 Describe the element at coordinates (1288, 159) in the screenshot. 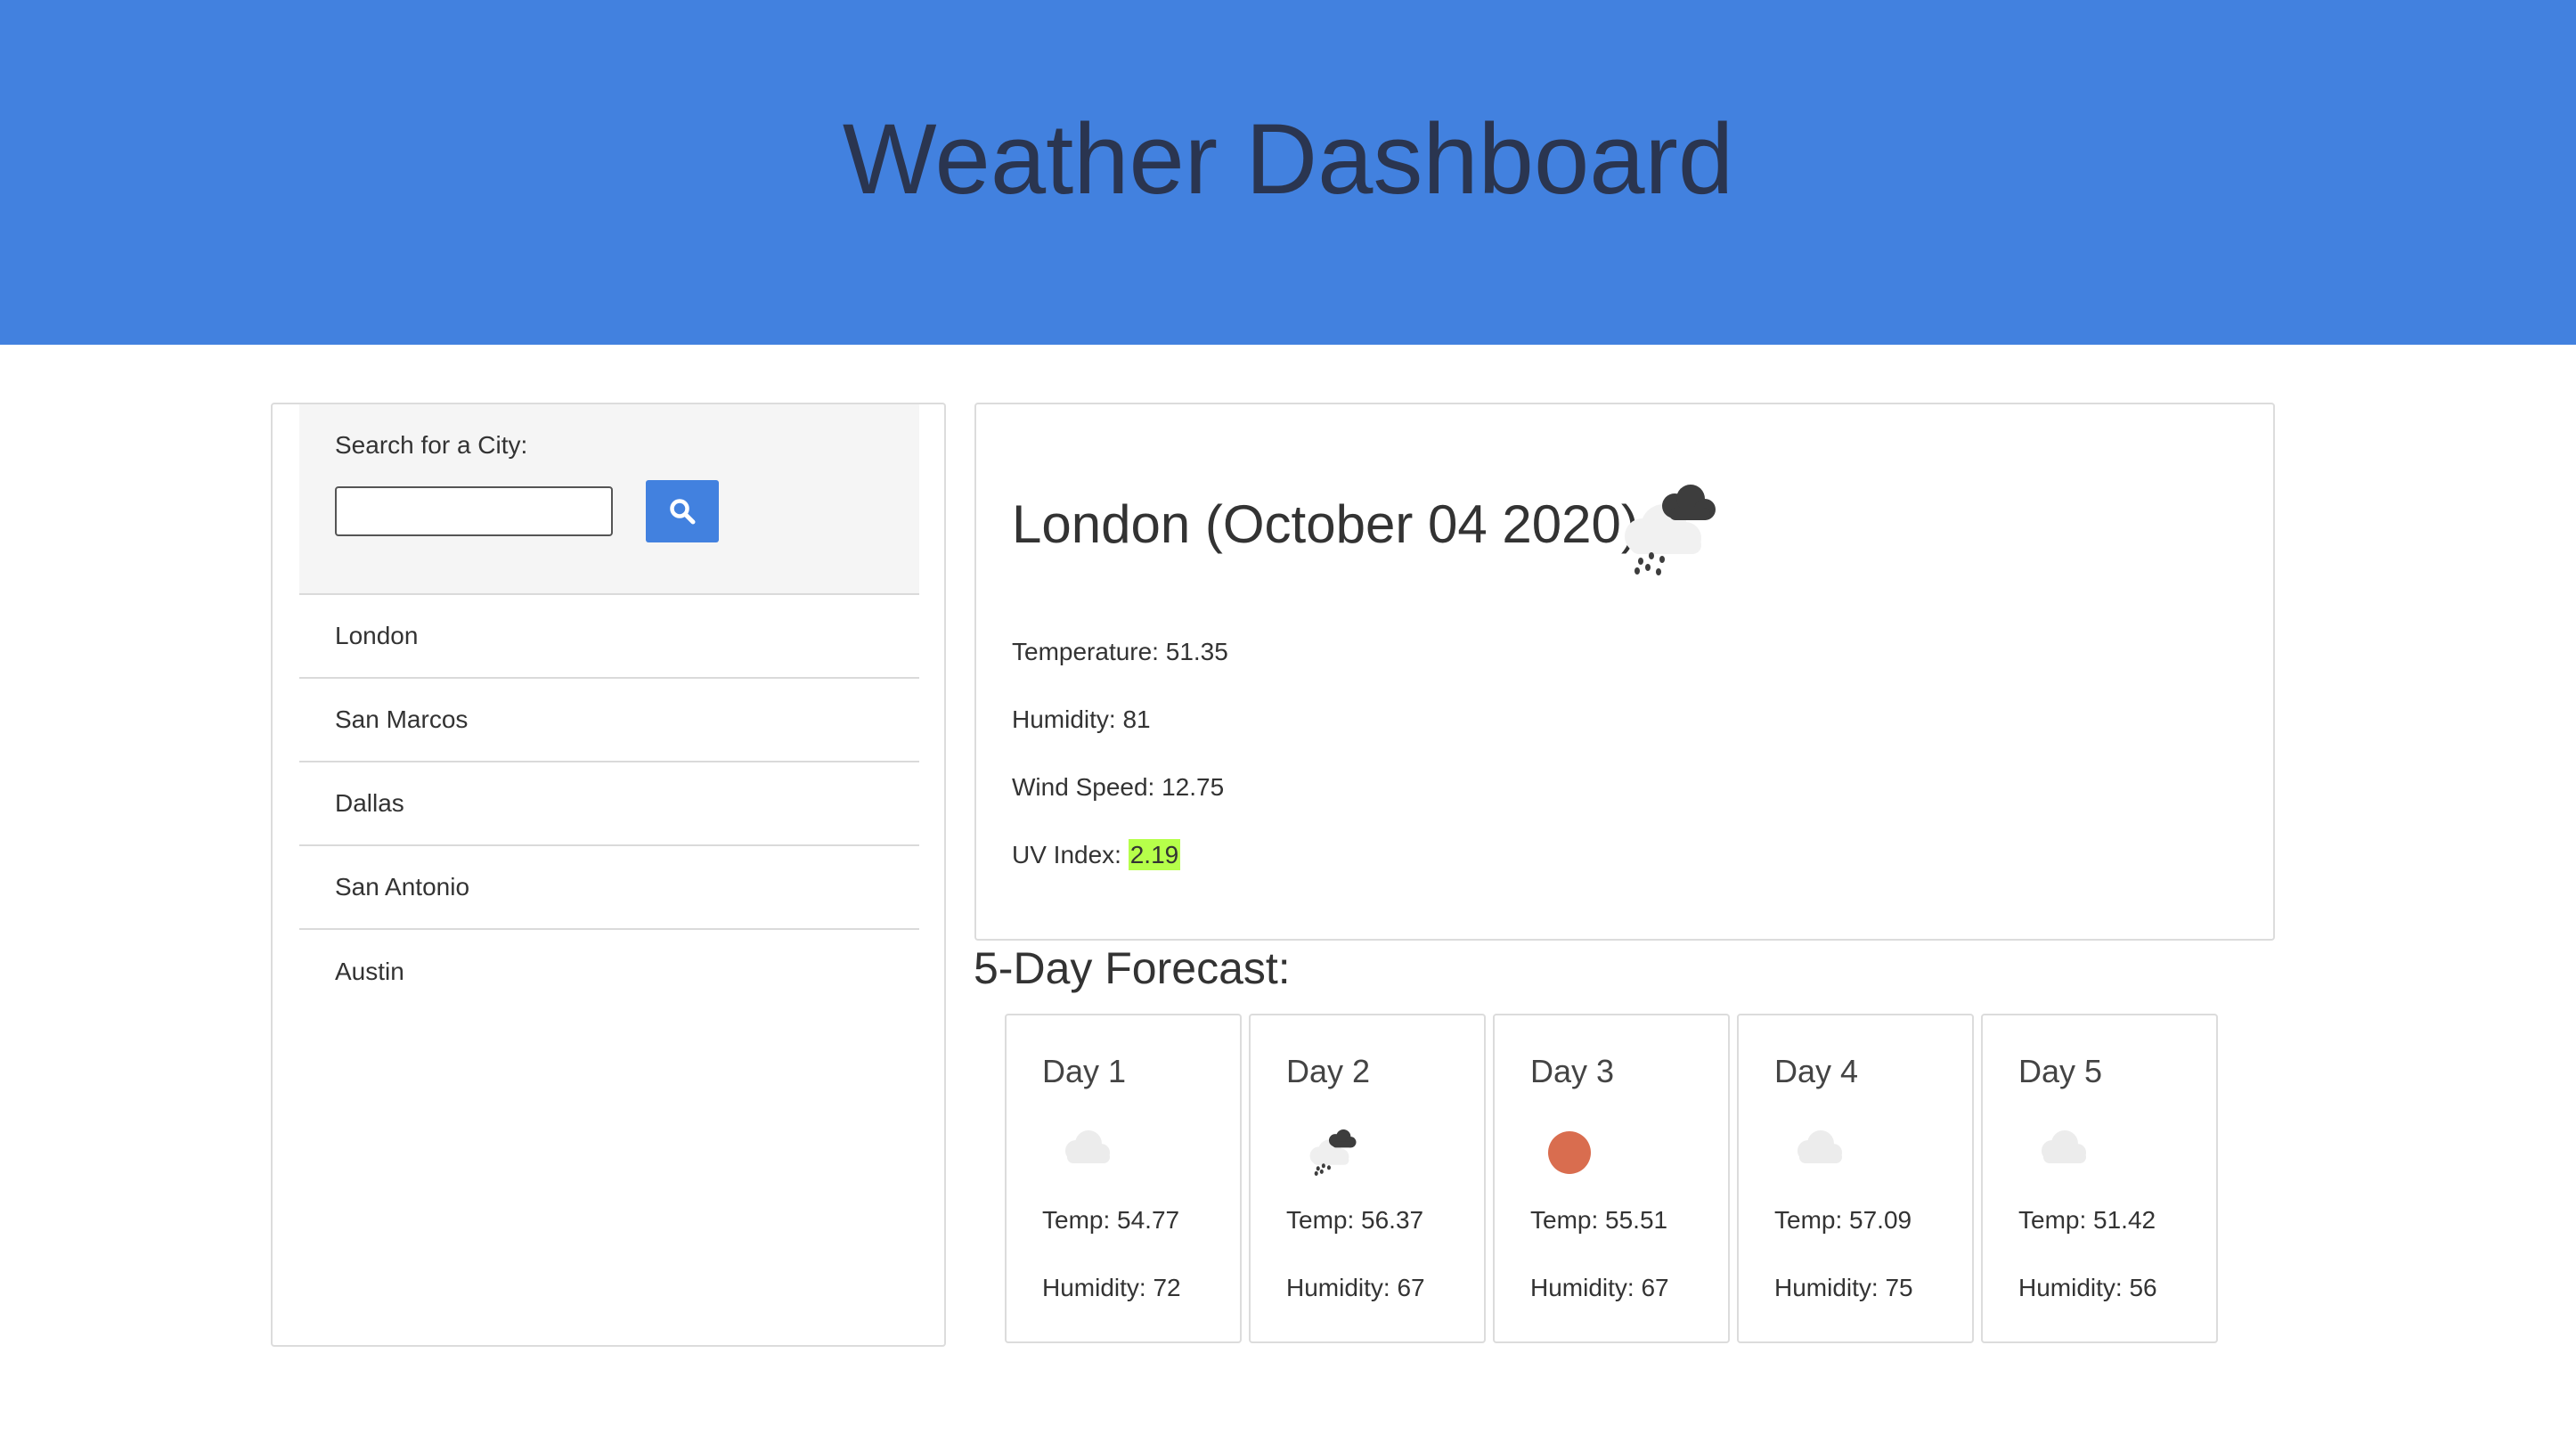

I see `page-title: Weather Dashboard` at that location.